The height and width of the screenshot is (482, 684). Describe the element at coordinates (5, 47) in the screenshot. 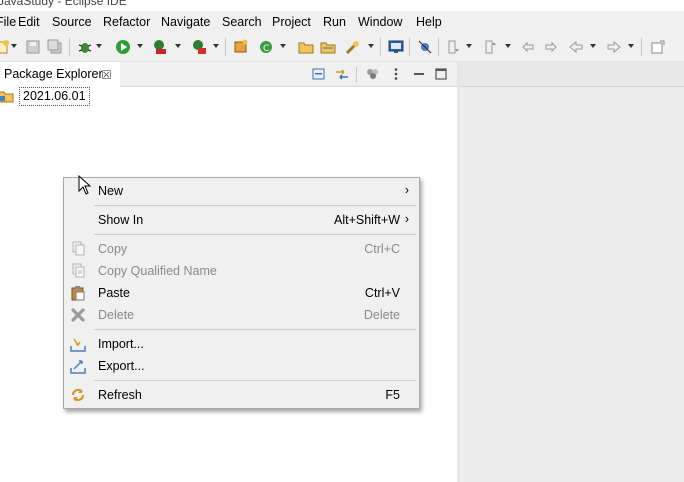

I see `new-icon` at that location.